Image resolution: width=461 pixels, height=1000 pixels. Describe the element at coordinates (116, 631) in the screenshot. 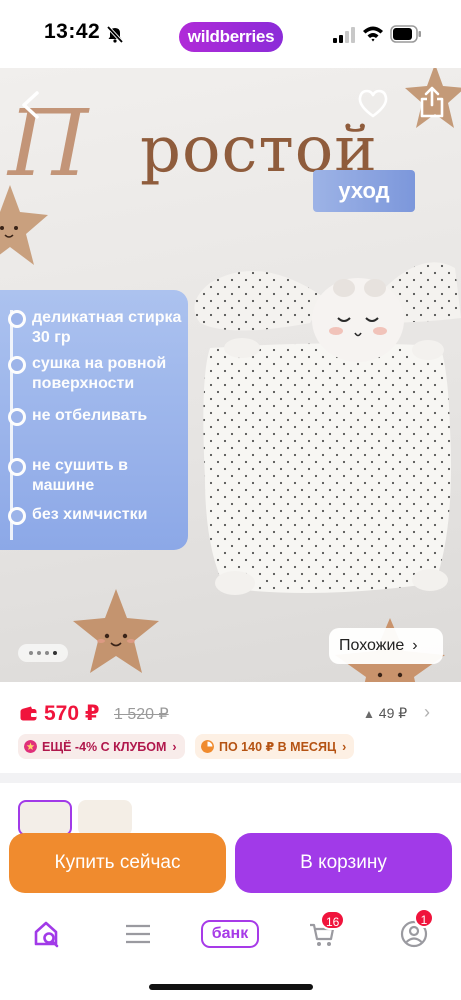

I see `star-decoration-bottom-left` at that location.